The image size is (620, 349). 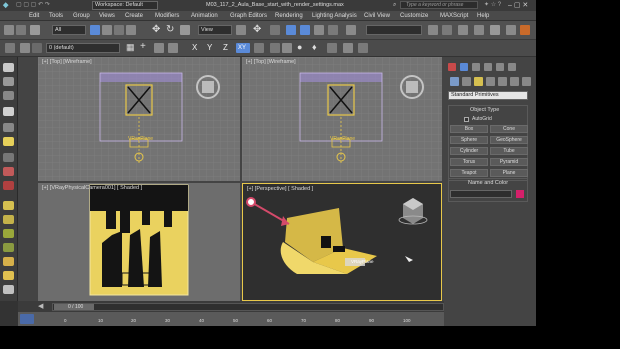 I want to click on move-icon: ✥, so click(x=156, y=30).